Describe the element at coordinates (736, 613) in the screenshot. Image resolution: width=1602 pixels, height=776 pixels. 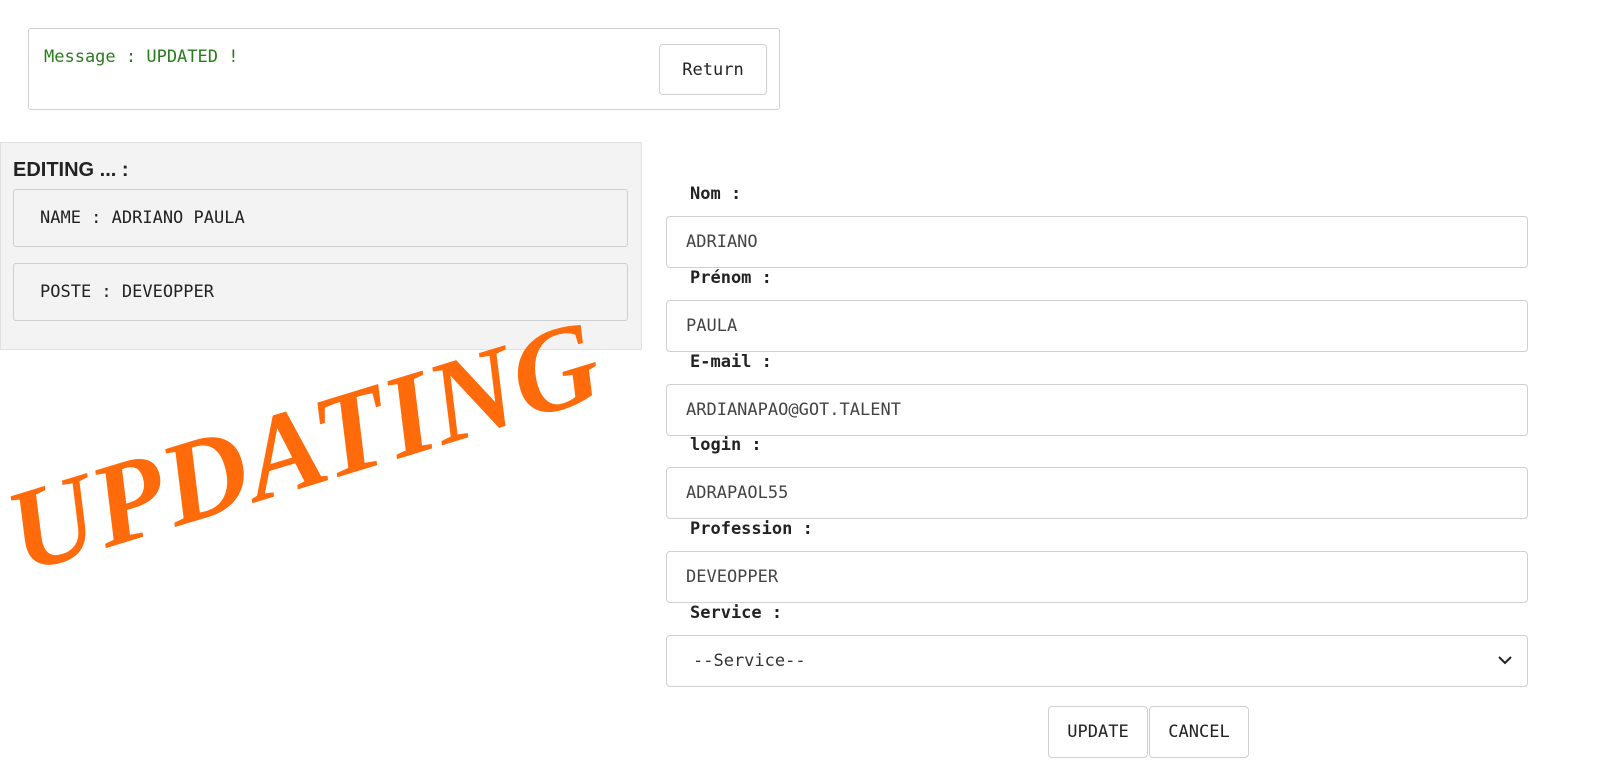
I see `service-label: Service :` at that location.